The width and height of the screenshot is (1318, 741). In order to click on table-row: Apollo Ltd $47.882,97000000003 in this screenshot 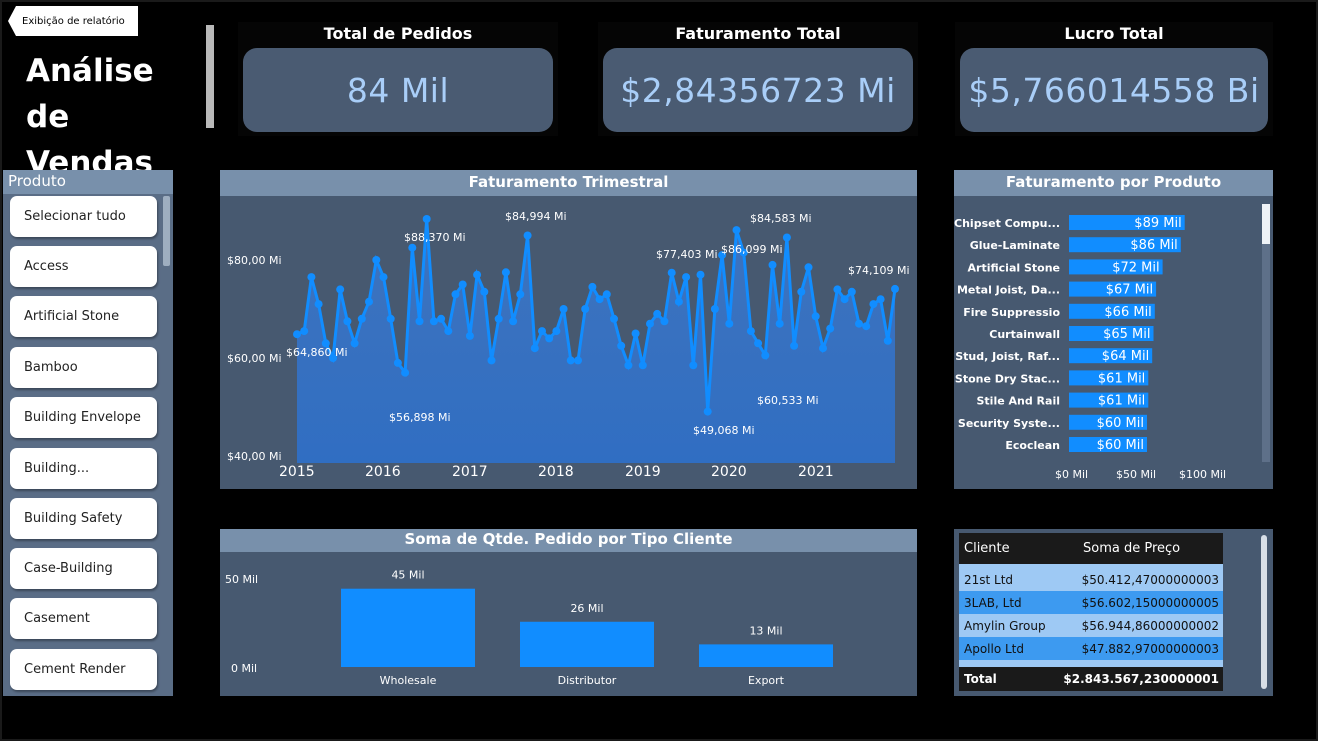, I will do `click(1091, 648)`.